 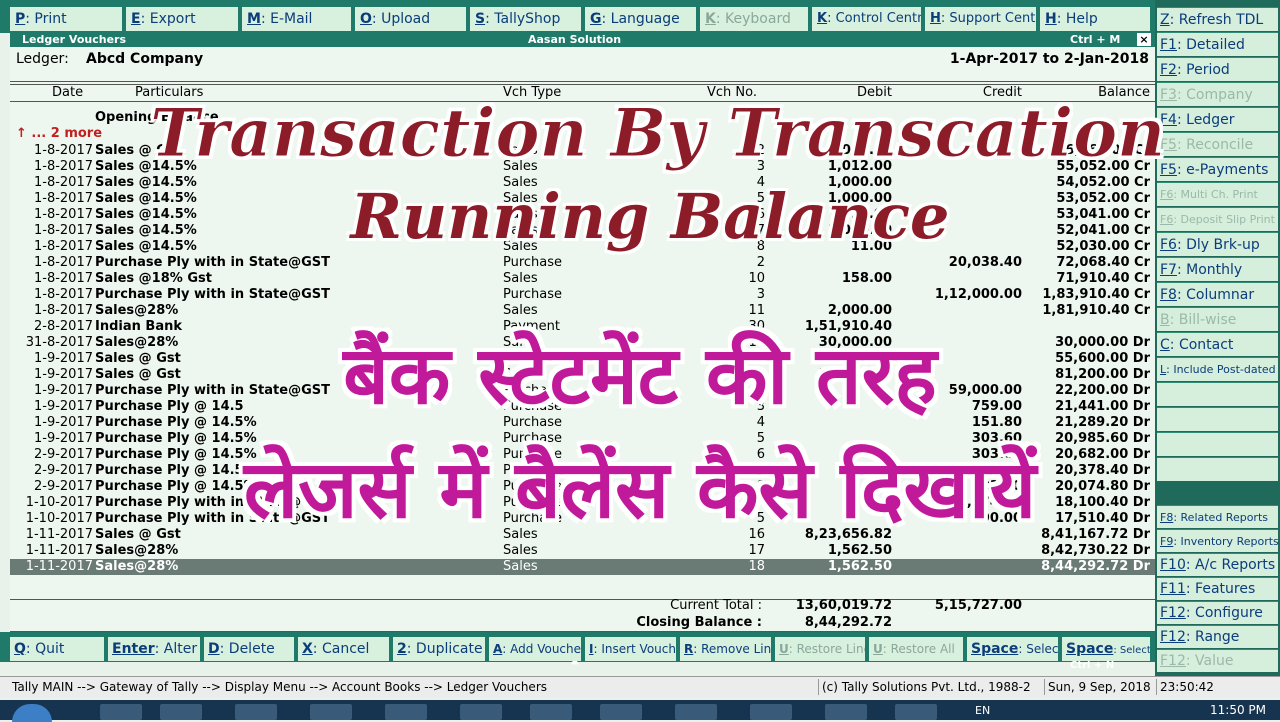 What do you see at coordinates (182, 19) in the screenshot?
I see `menu-item-export: E: Export` at bounding box center [182, 19].